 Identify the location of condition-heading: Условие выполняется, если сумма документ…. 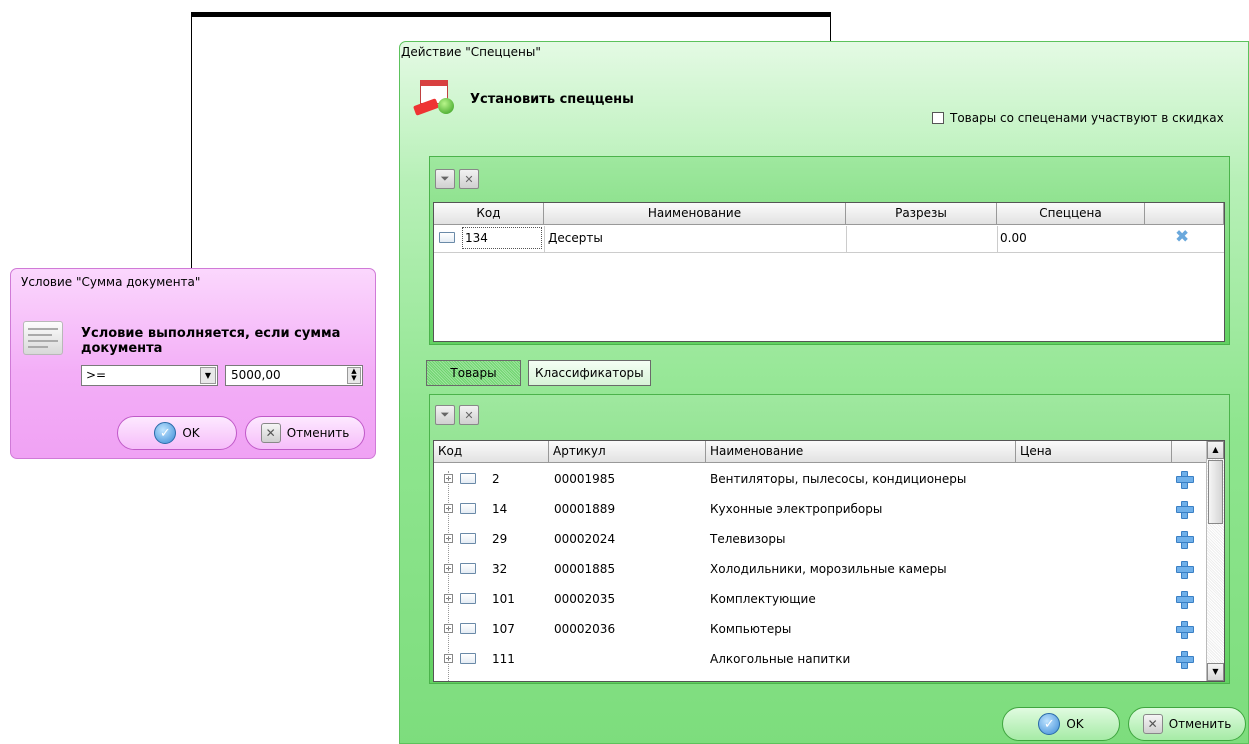
(211, 341).